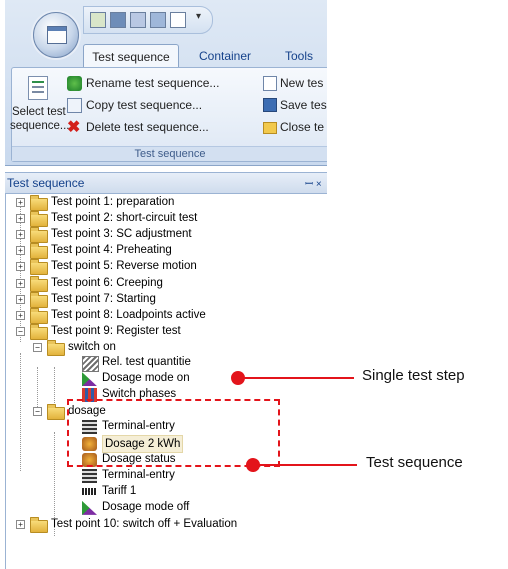 This screenshot has width=508, height=569. What do you see at coordinates (146, 506) in the screenshot?
I see `step-label: Dosage mode off` at bounding box center [146, 506].